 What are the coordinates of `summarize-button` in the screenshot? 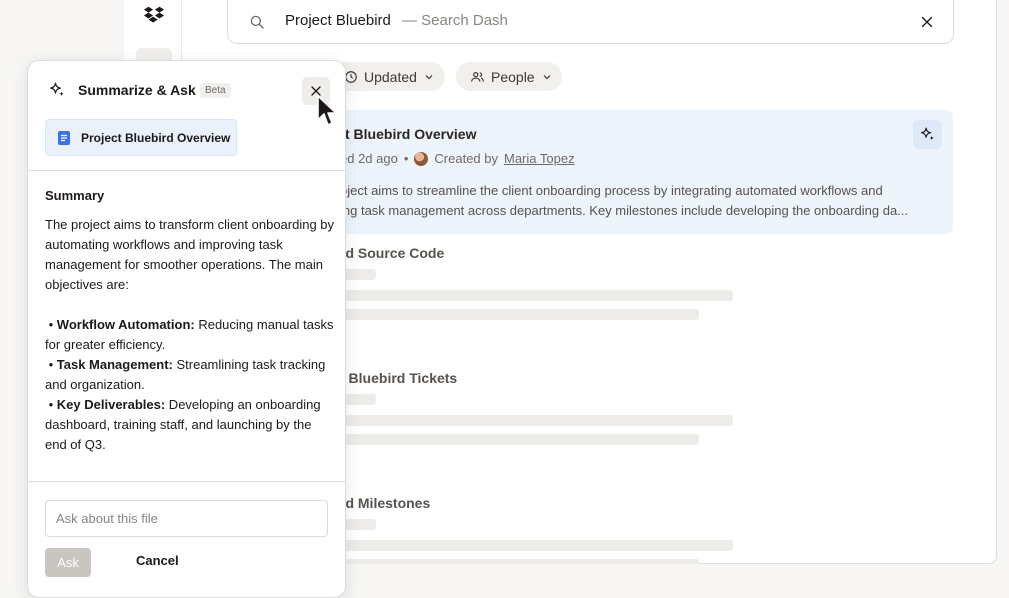 It's located at (927, 134).